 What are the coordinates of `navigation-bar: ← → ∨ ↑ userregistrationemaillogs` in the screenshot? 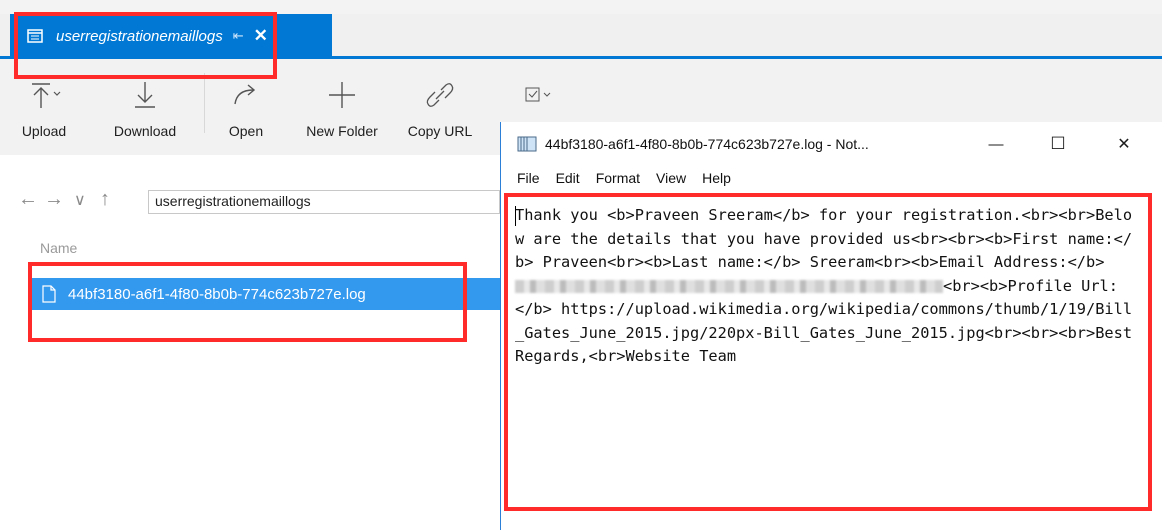 It's located at (250, 200).